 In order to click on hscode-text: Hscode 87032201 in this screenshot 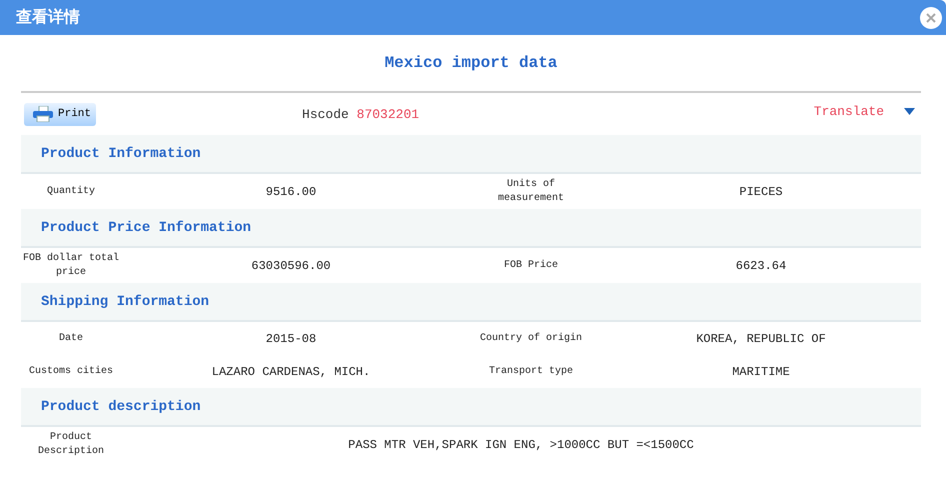, I will do `click(361, 114)`.